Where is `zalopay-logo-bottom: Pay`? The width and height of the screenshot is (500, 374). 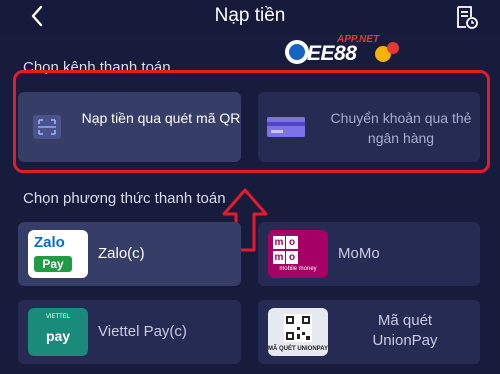
zalopay-logo-bottom: Pay is located at coordinates (53, 264).